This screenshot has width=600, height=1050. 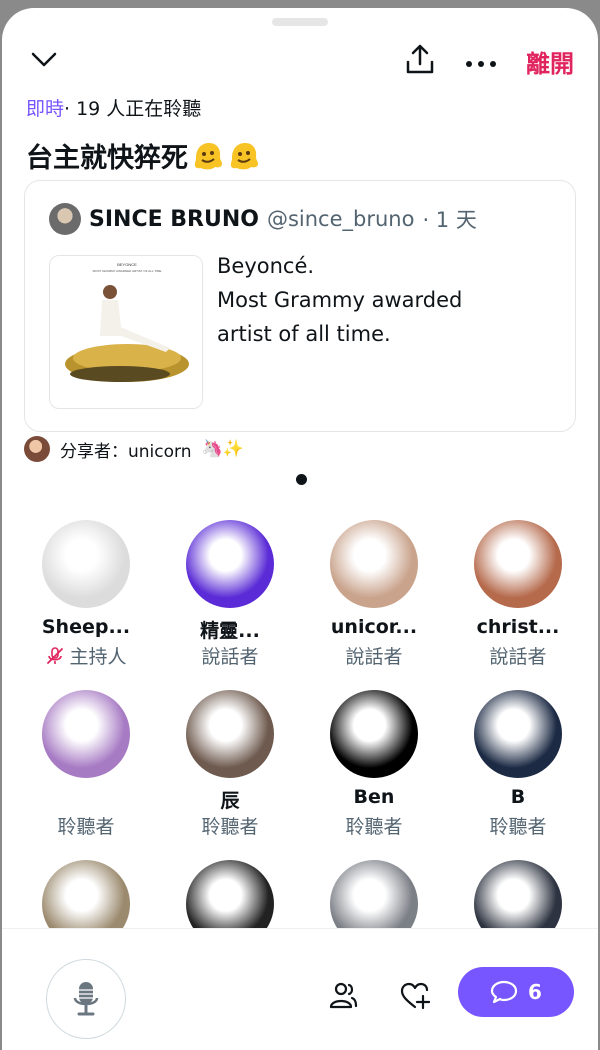 I want to click on add-reaction-heart-icon, so click(x=415, y=998).